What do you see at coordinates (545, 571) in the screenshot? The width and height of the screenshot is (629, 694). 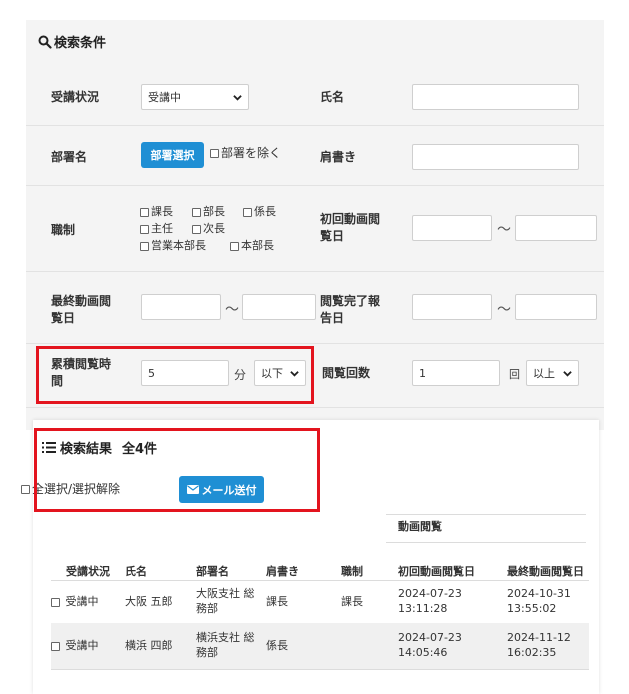 I see `col-header-last-view: 最終動画閲覧日` at bounding box center [545, 571].